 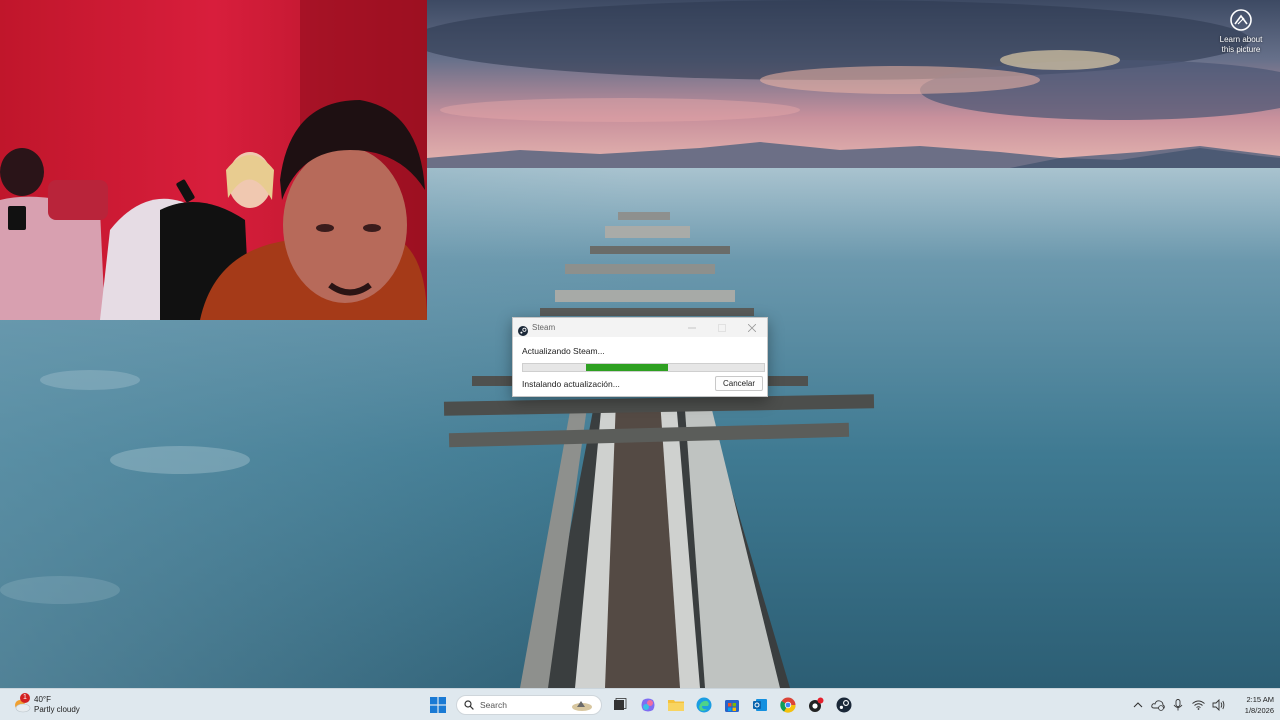 I want to click on task-view-icon, so click(x=620, y=704).